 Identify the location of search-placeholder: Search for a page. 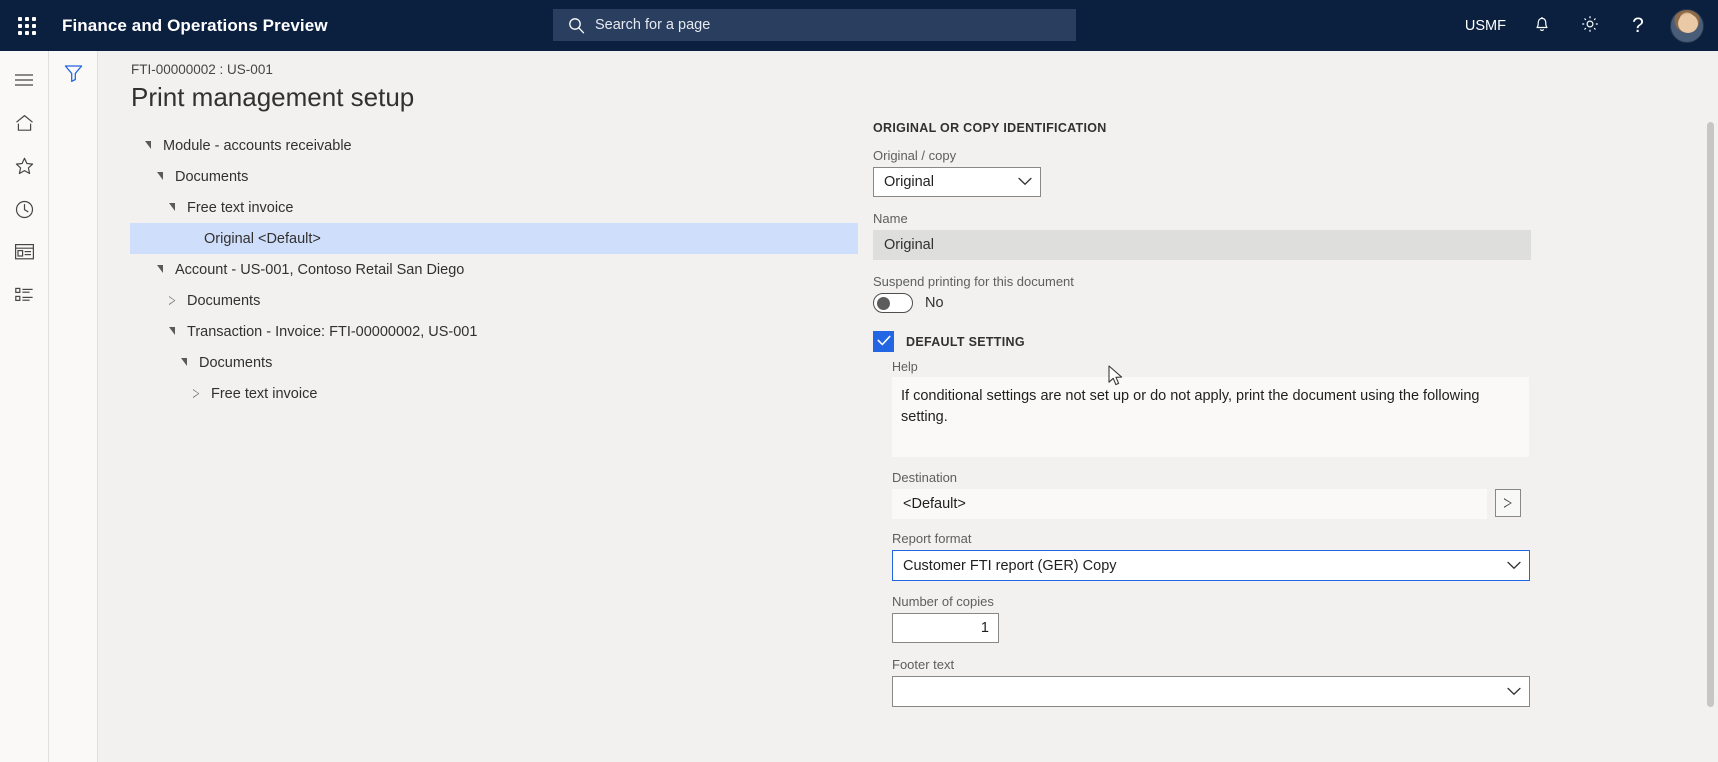
(653, 25).